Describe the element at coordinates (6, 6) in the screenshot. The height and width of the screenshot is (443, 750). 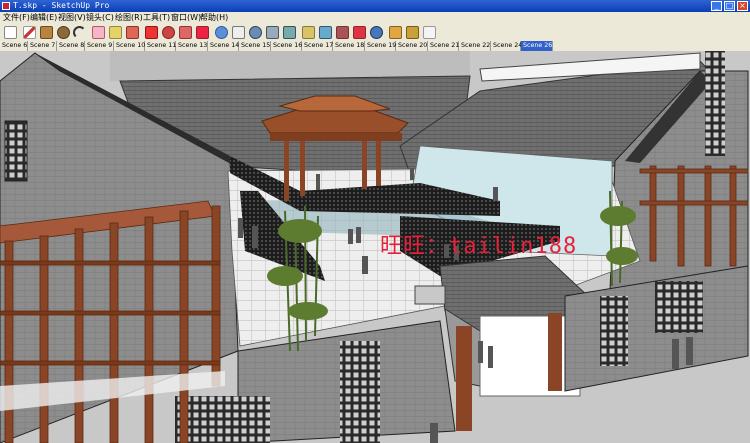
I see `app-icon` at that location.